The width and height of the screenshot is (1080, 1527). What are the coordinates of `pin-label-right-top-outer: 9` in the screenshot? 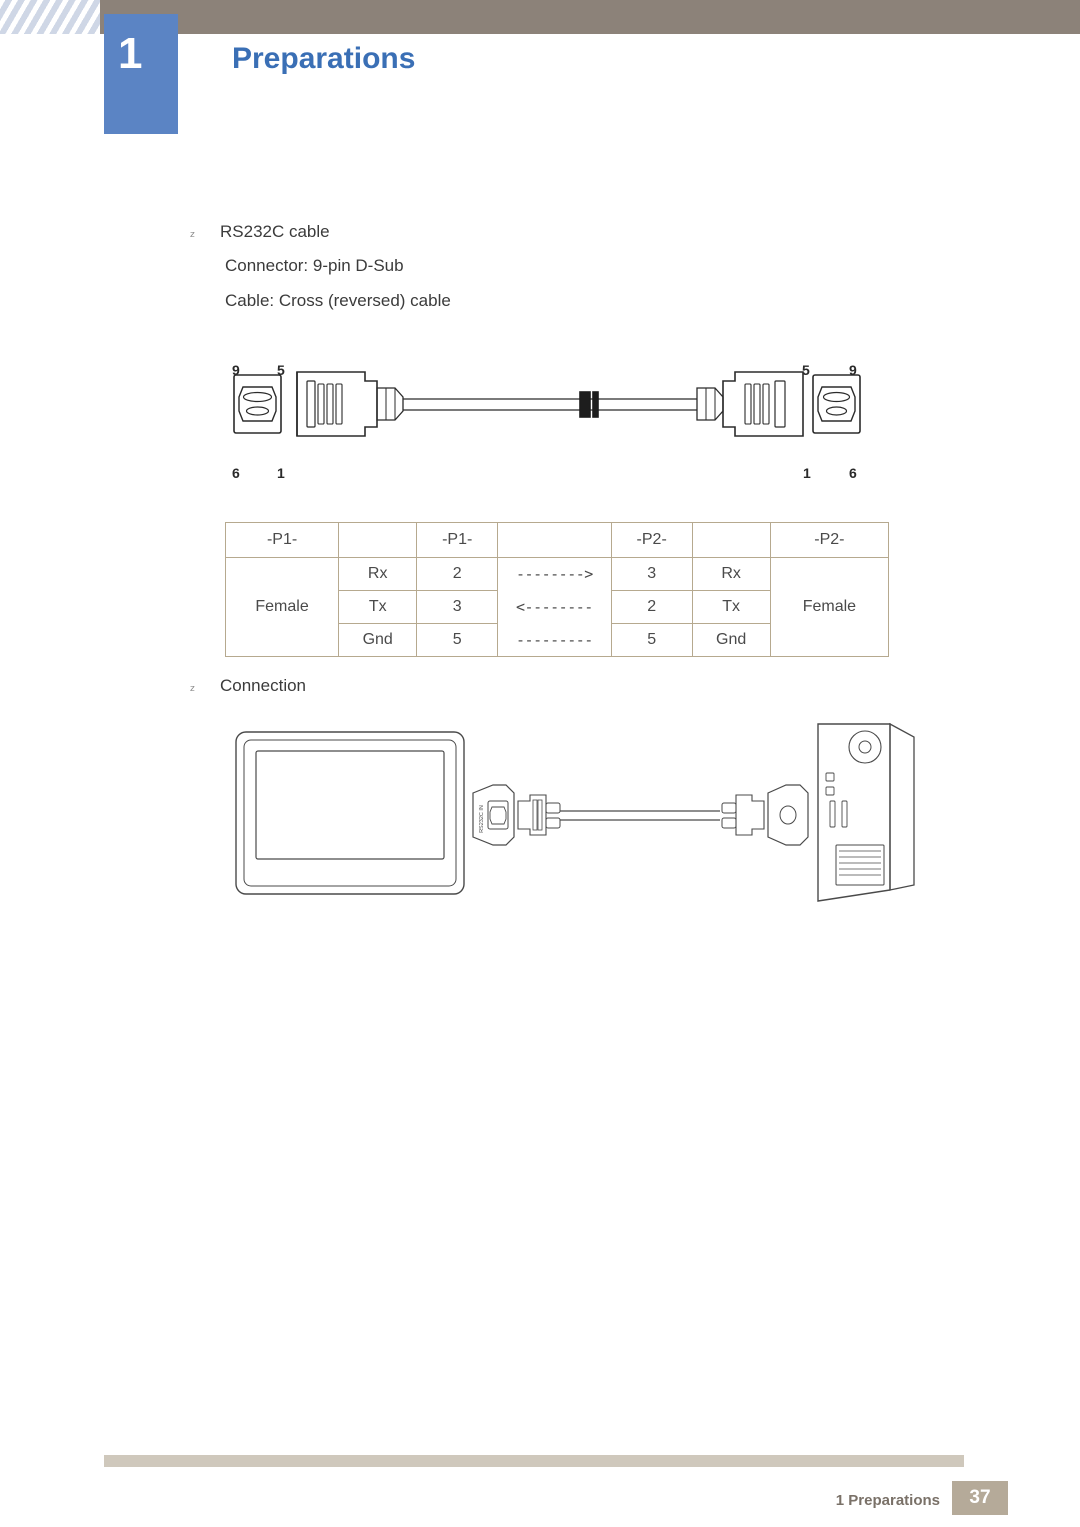 It's located at (853, 370).